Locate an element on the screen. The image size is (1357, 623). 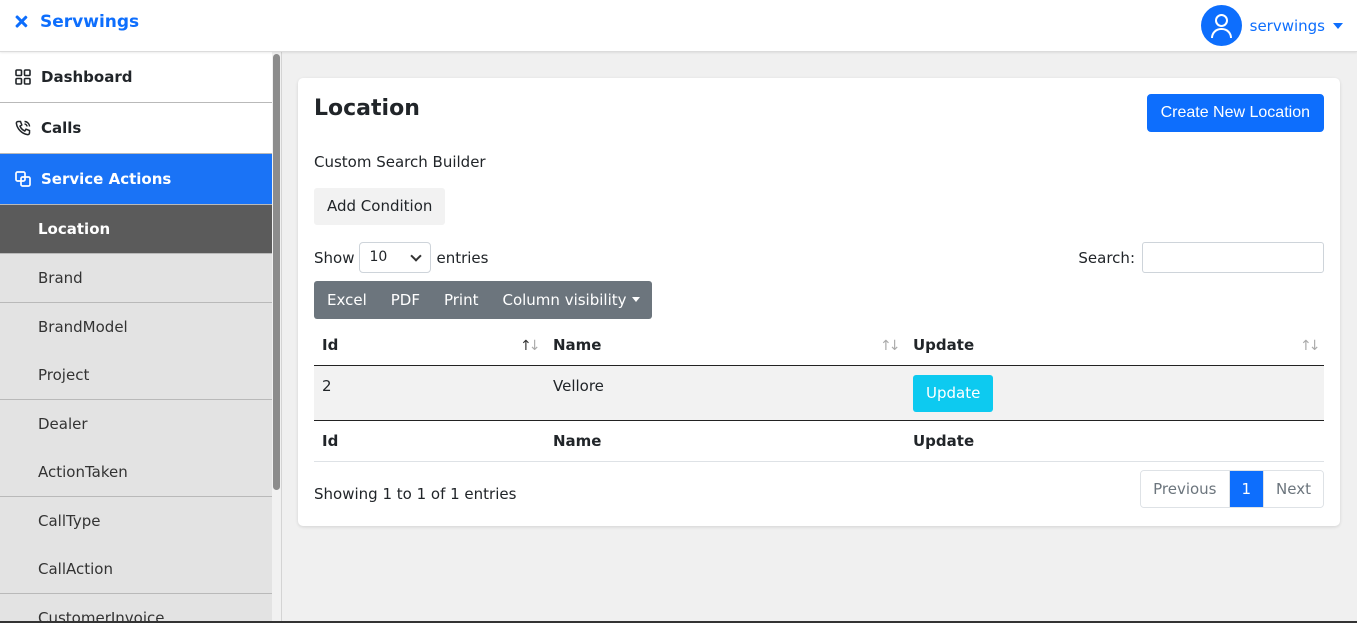
sidebar-subitem-project: Project is located at coordinates (136, 375).